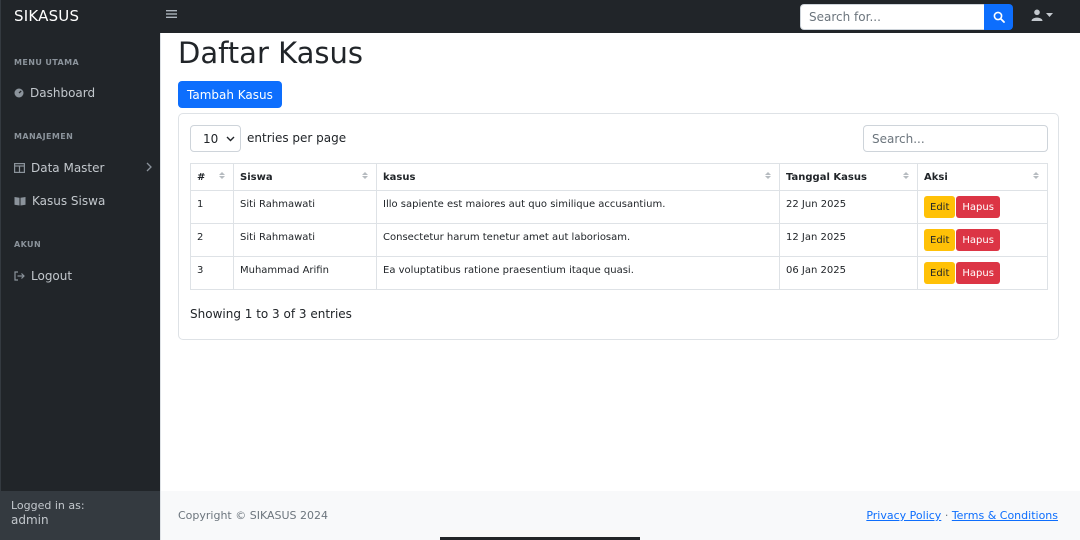 The height and width of the screenshot is (540, 1080). Describe the element at coordinates (212, 240) in the screenshot. I see `cell-no: 2` at that location.